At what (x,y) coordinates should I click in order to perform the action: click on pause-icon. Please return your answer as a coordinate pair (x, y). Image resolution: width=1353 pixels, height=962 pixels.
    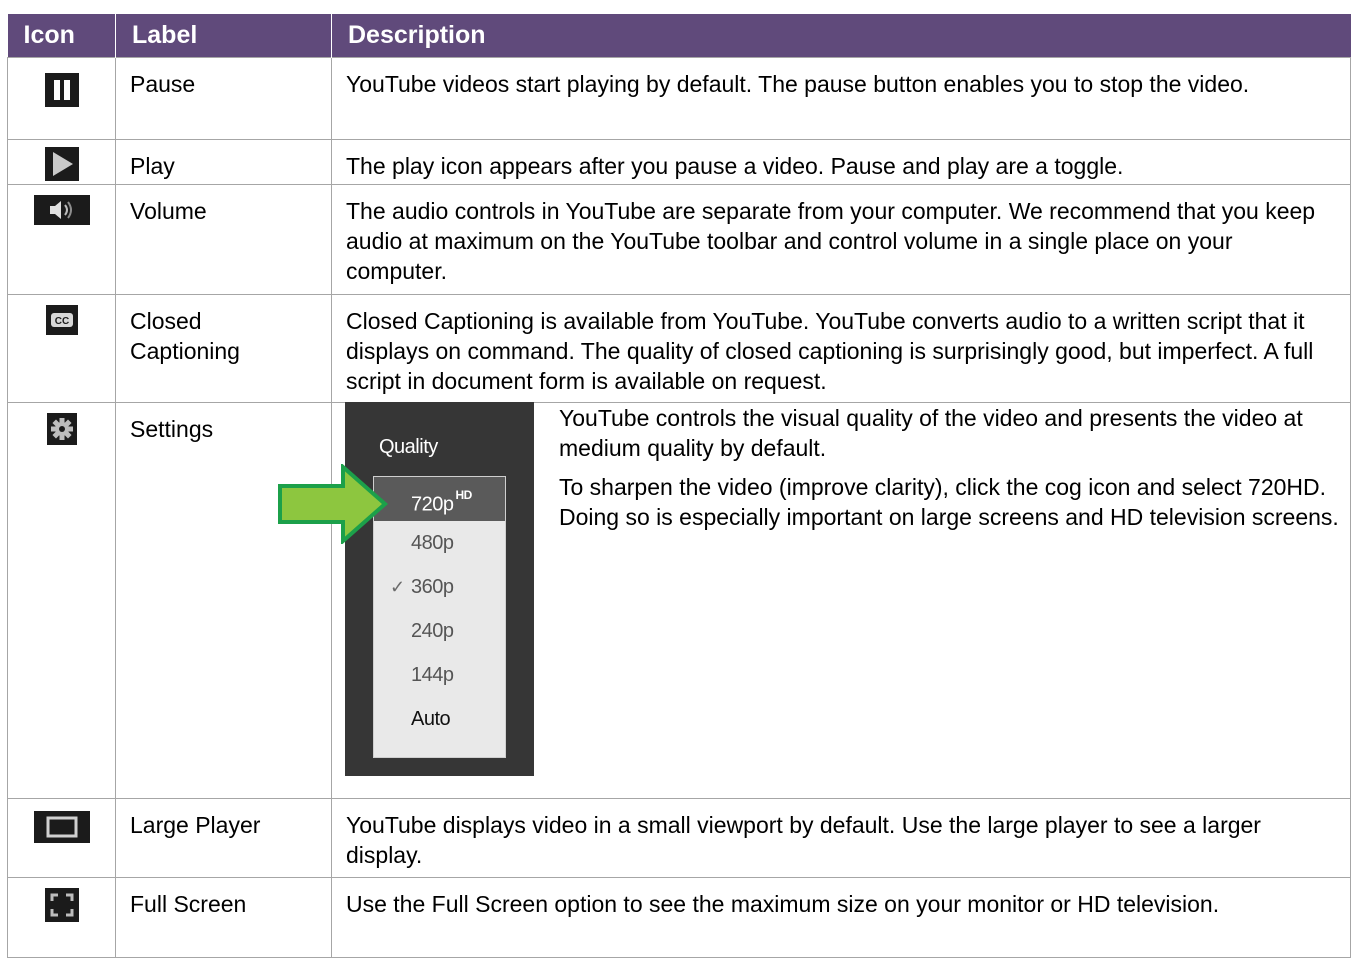
    Looking at the image, I should click on (61, 89).